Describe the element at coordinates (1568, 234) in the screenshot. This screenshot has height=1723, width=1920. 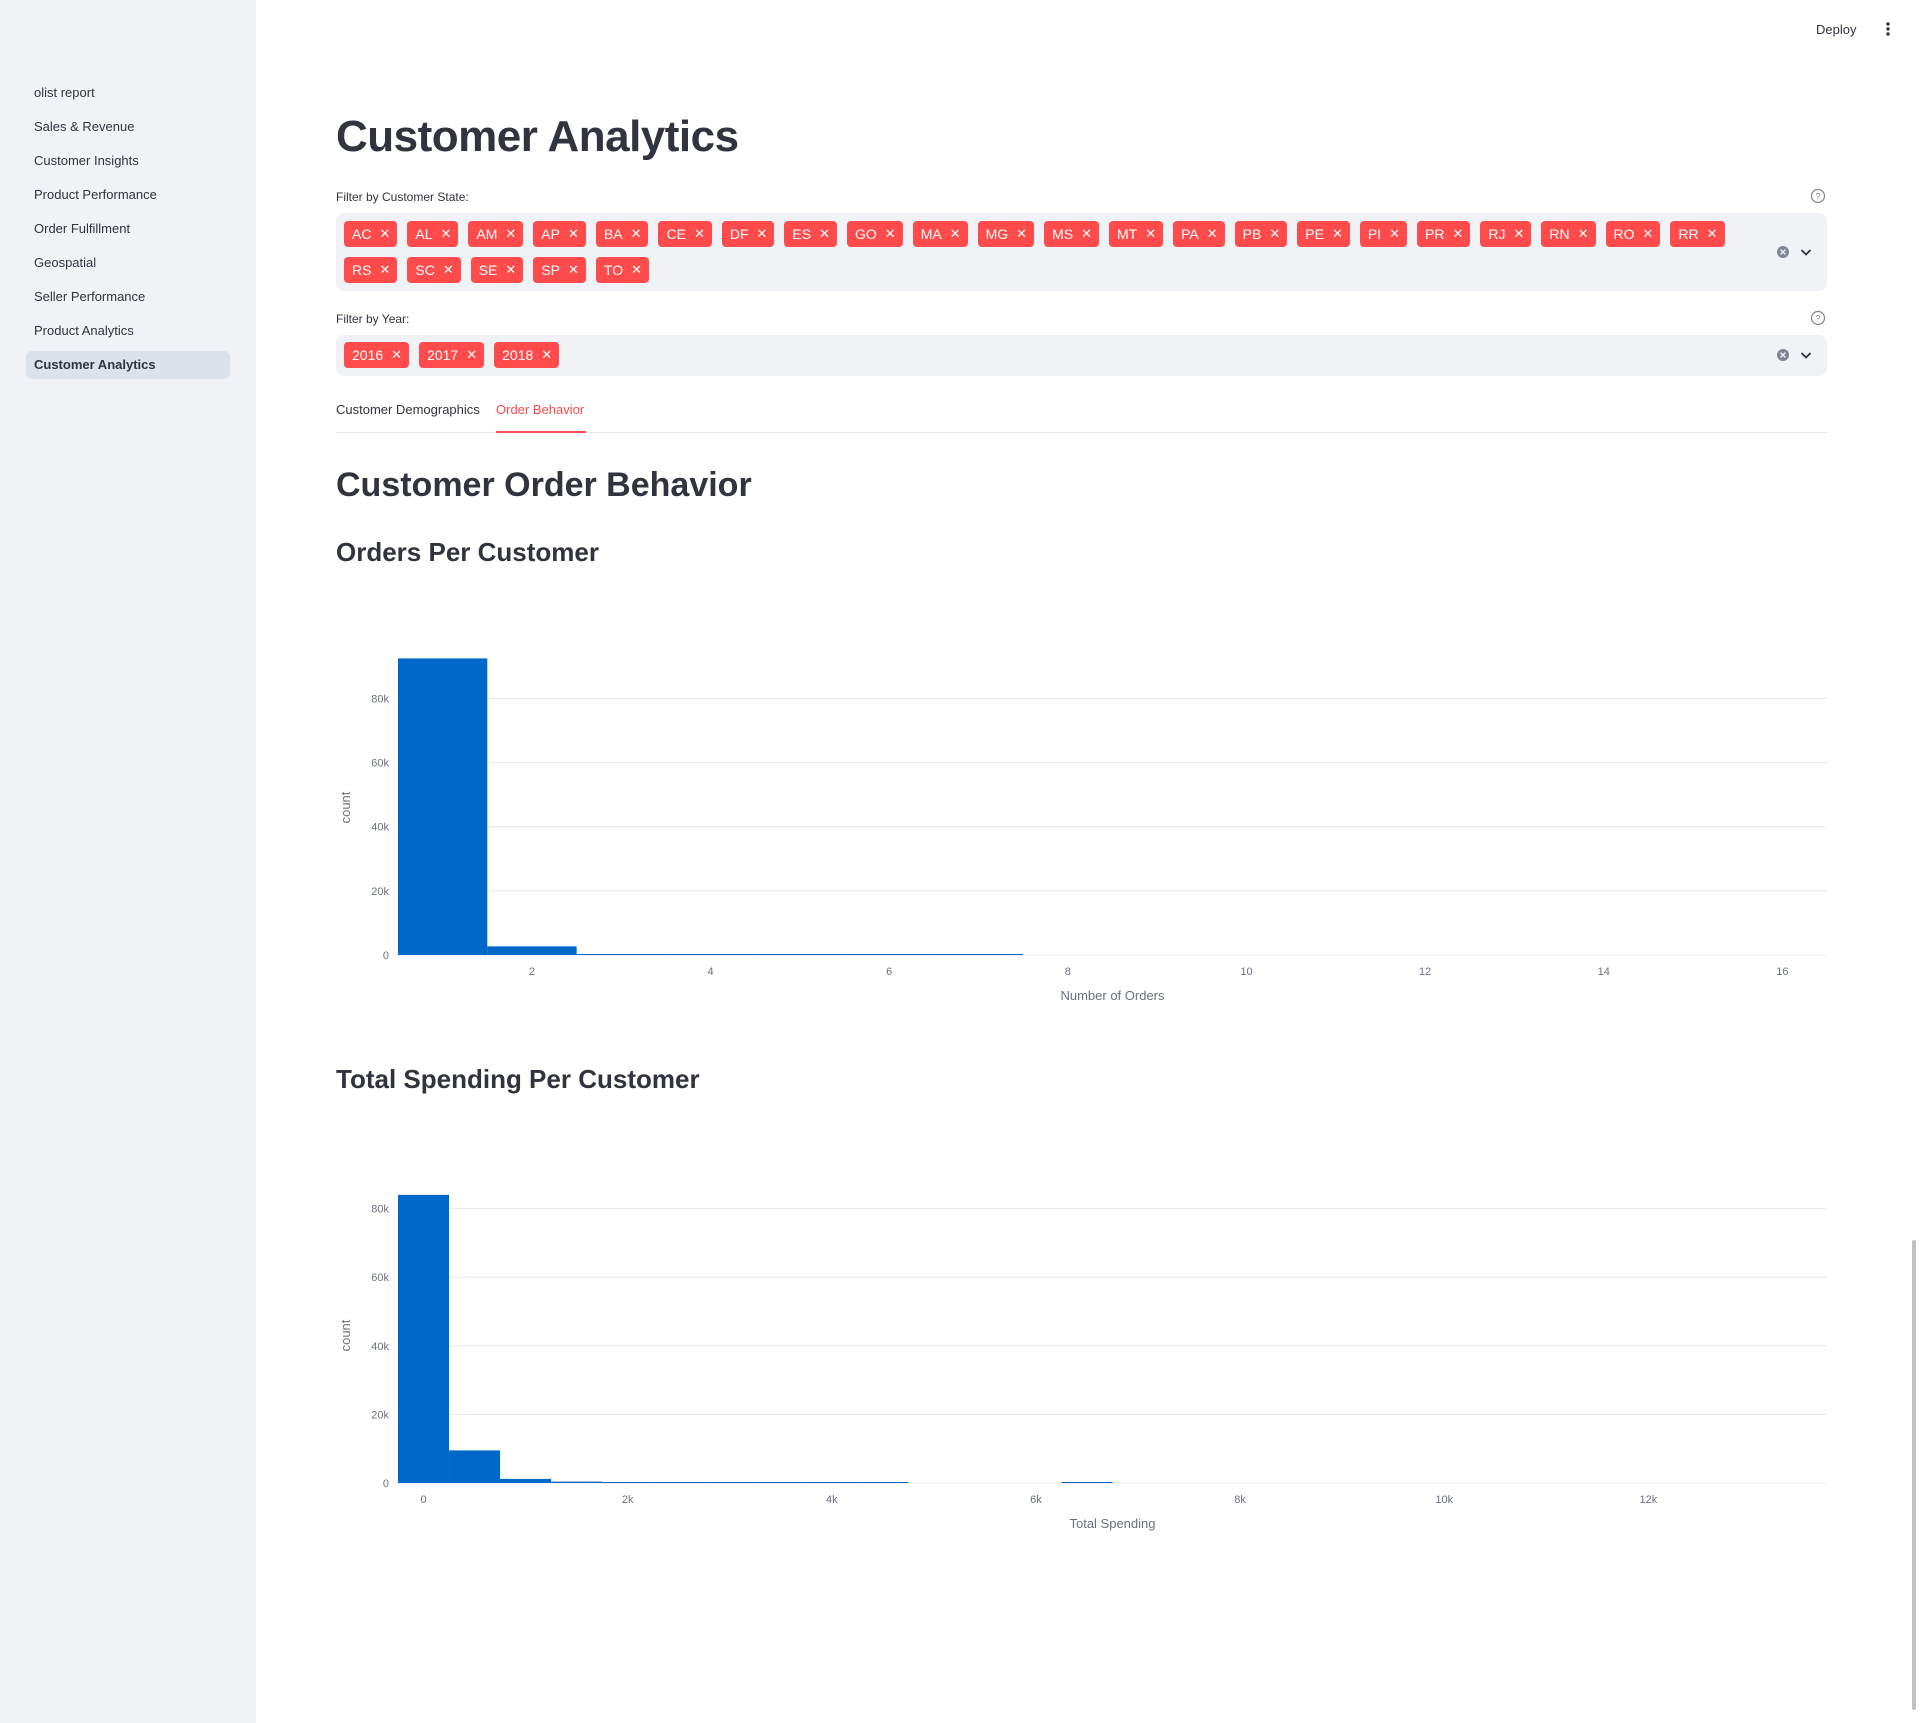
I see `state-chip: RN ✕` at that location.